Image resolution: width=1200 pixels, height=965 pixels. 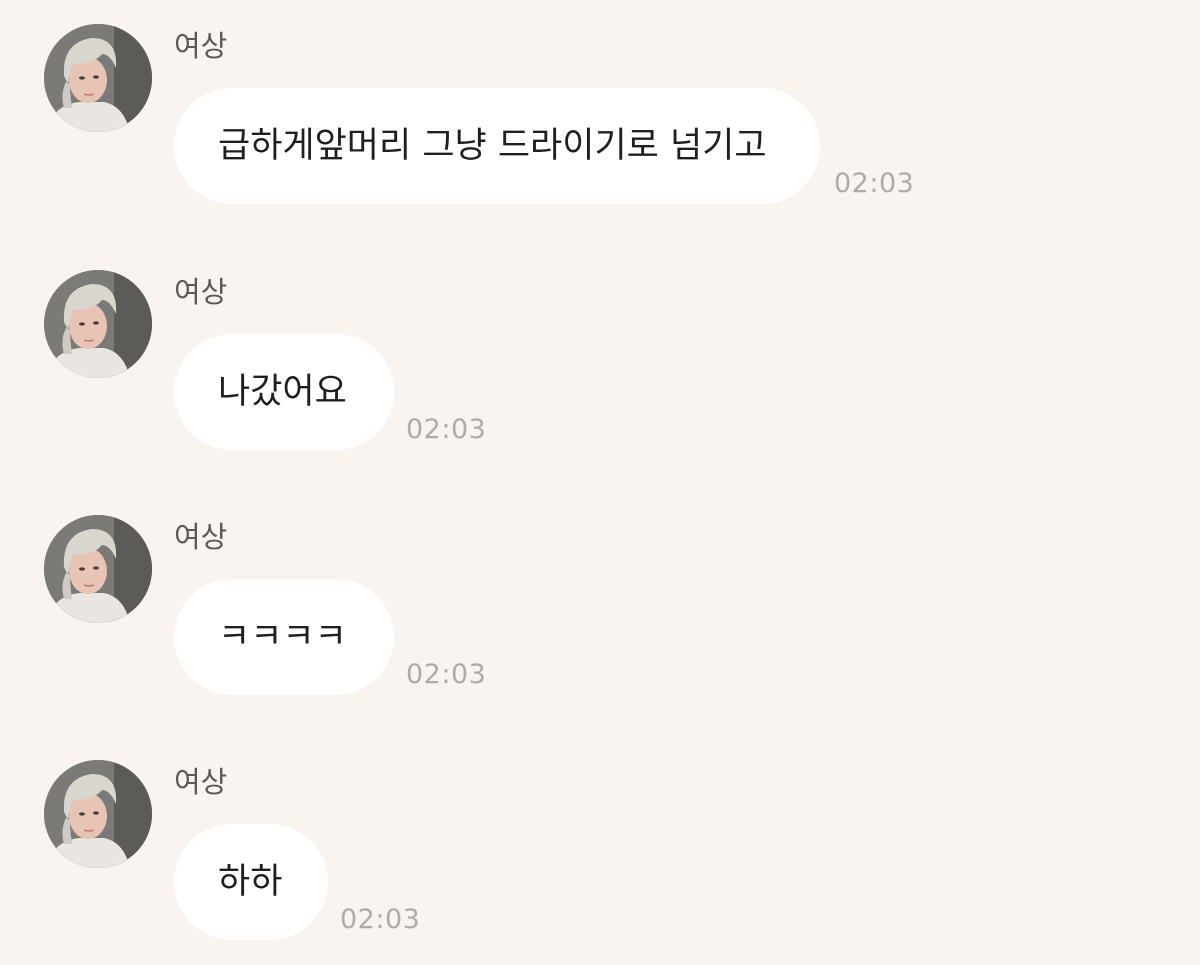 What do you see at coordinates (284, 392) in the screenshot?
I see `message-bubble: 나갔어요` at bounding box center [284, 392].